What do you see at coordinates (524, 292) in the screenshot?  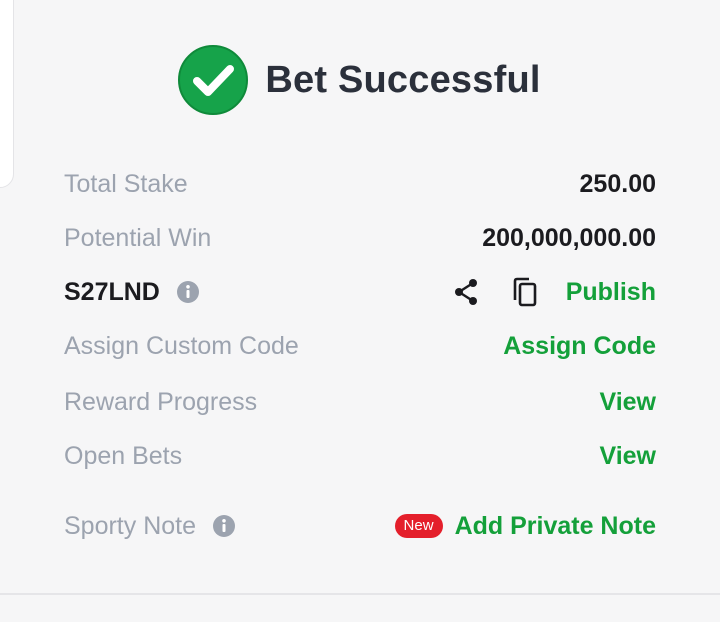 I see `copy-icon` at bounding box center [524, 292].